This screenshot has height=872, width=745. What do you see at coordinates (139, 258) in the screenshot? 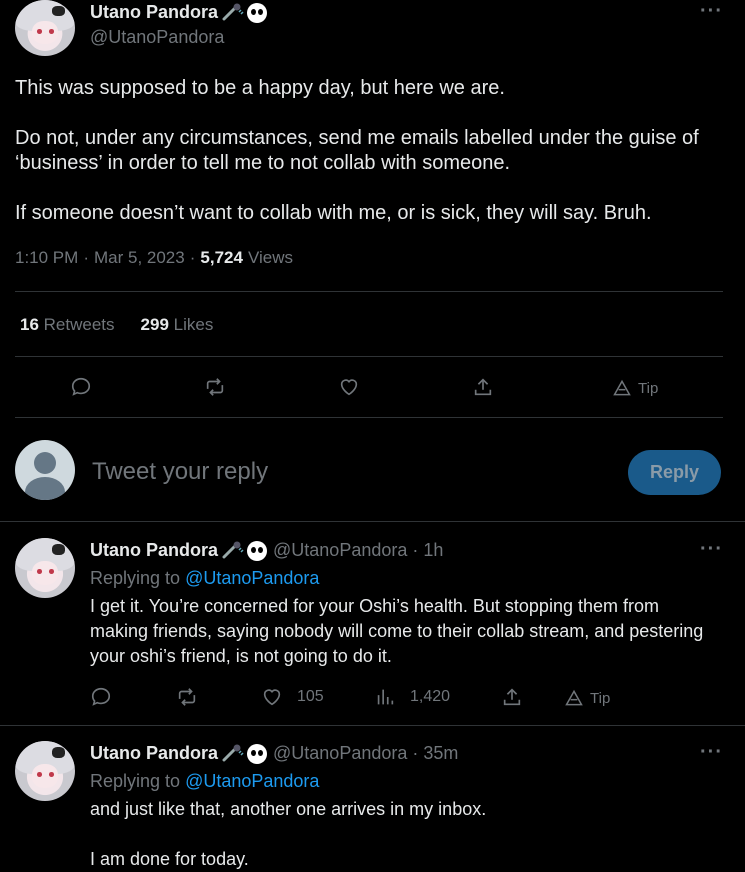
I see `tweet-date: Mar 5, 2023` at bounding box center [139, 258].